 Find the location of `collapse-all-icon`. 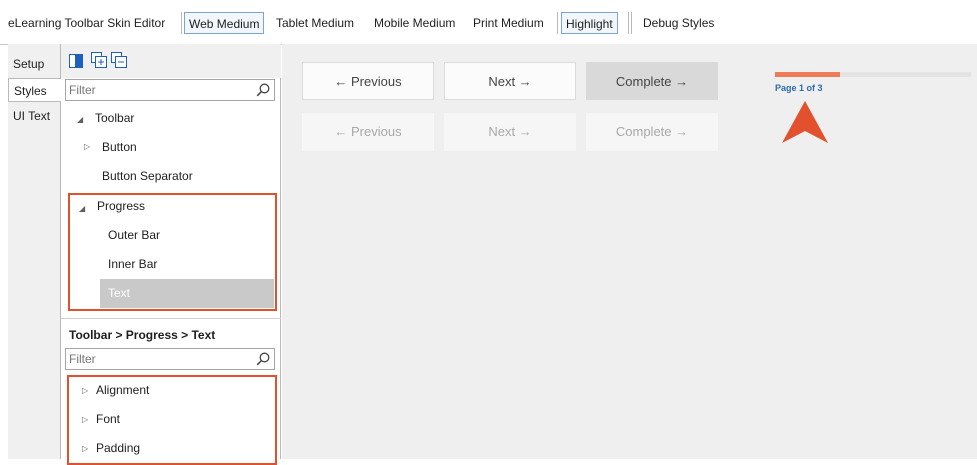

collapse-all-icon is located at coordinates (119, 60).